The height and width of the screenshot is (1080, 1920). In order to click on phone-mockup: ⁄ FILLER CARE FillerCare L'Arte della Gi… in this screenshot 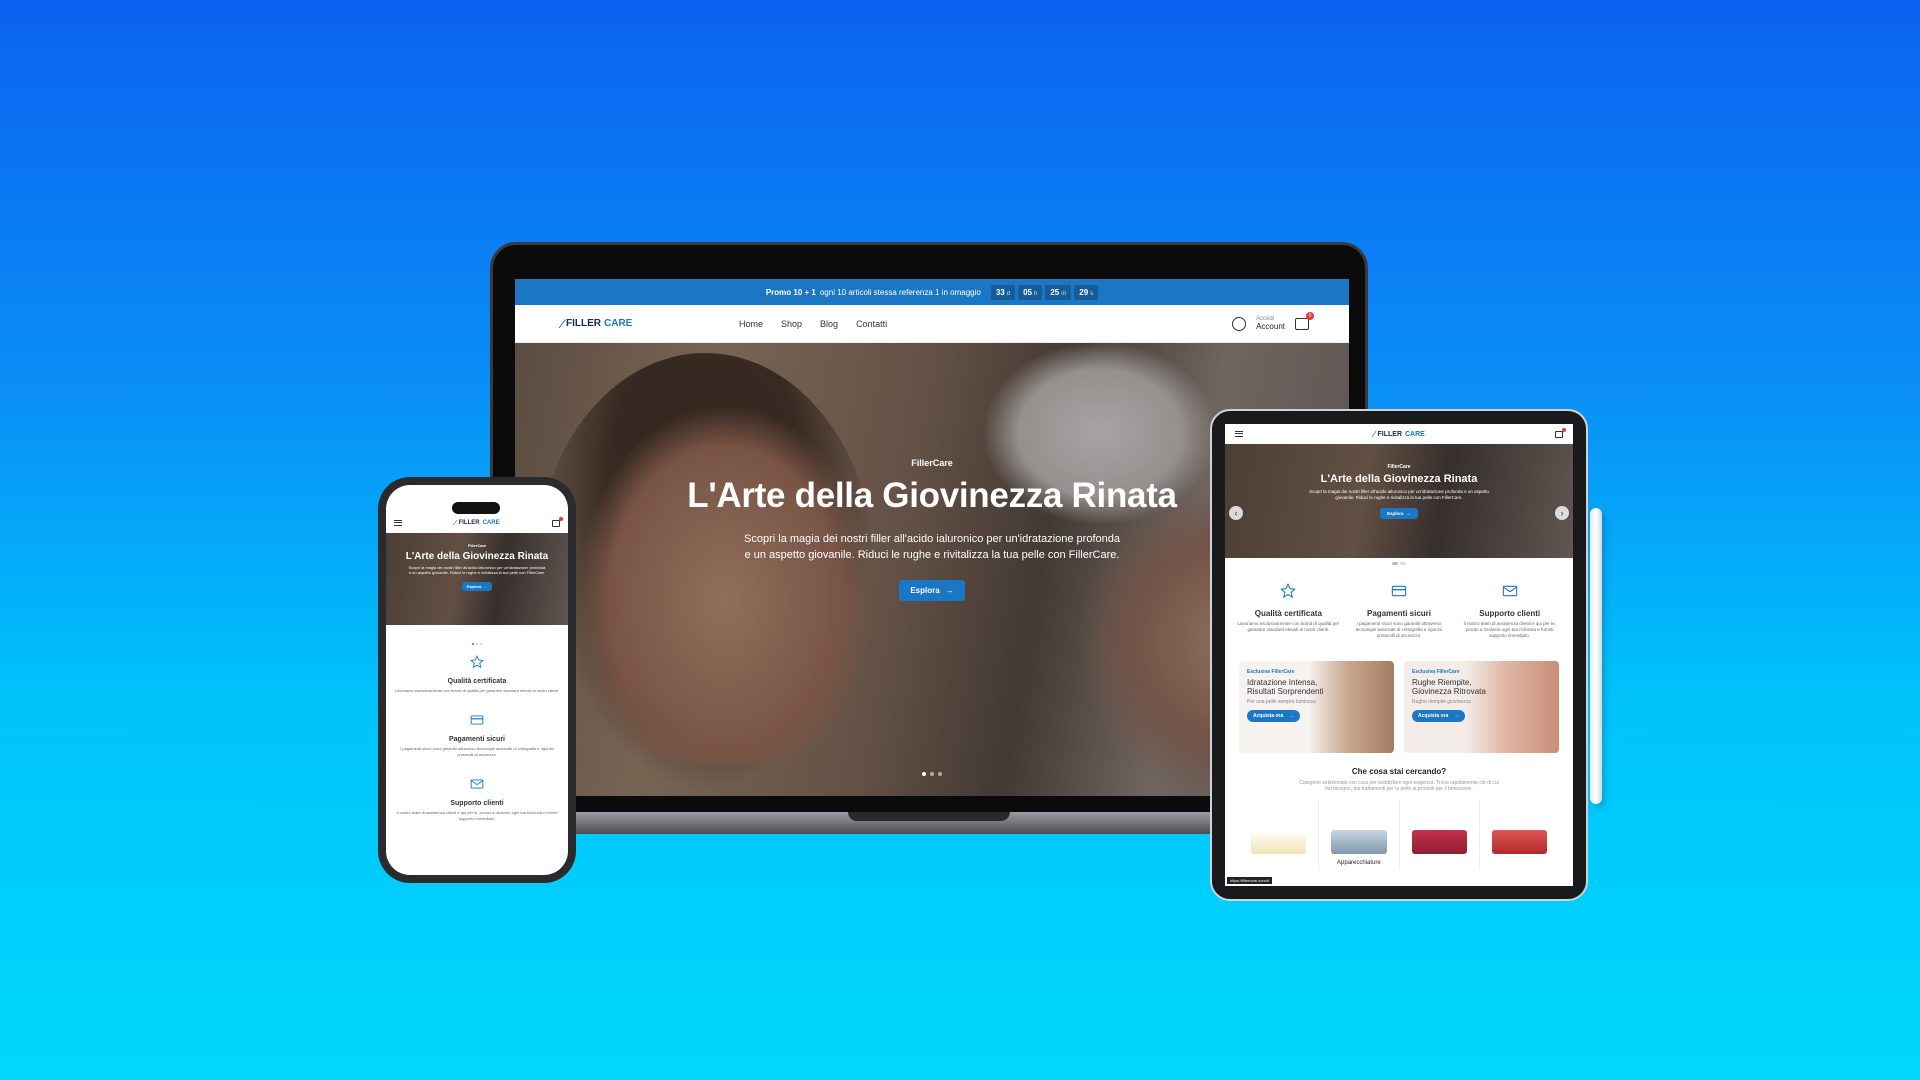, I will do `click(477, 680)`.